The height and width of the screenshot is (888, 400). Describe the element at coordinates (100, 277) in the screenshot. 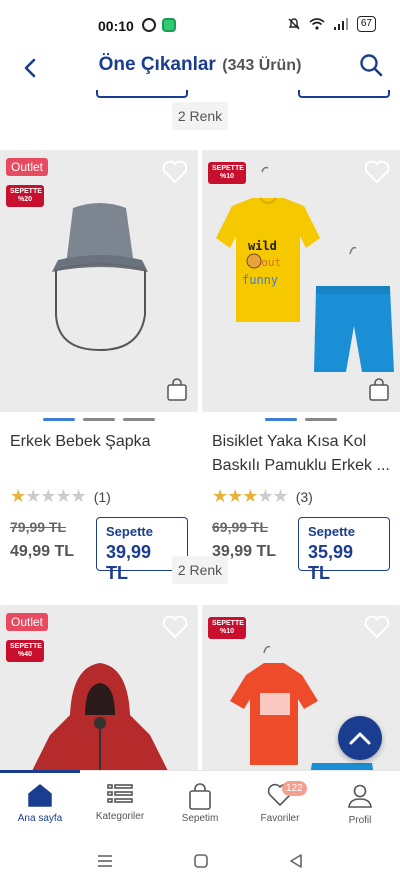

I see `bucket-hat-illustration` at that location.